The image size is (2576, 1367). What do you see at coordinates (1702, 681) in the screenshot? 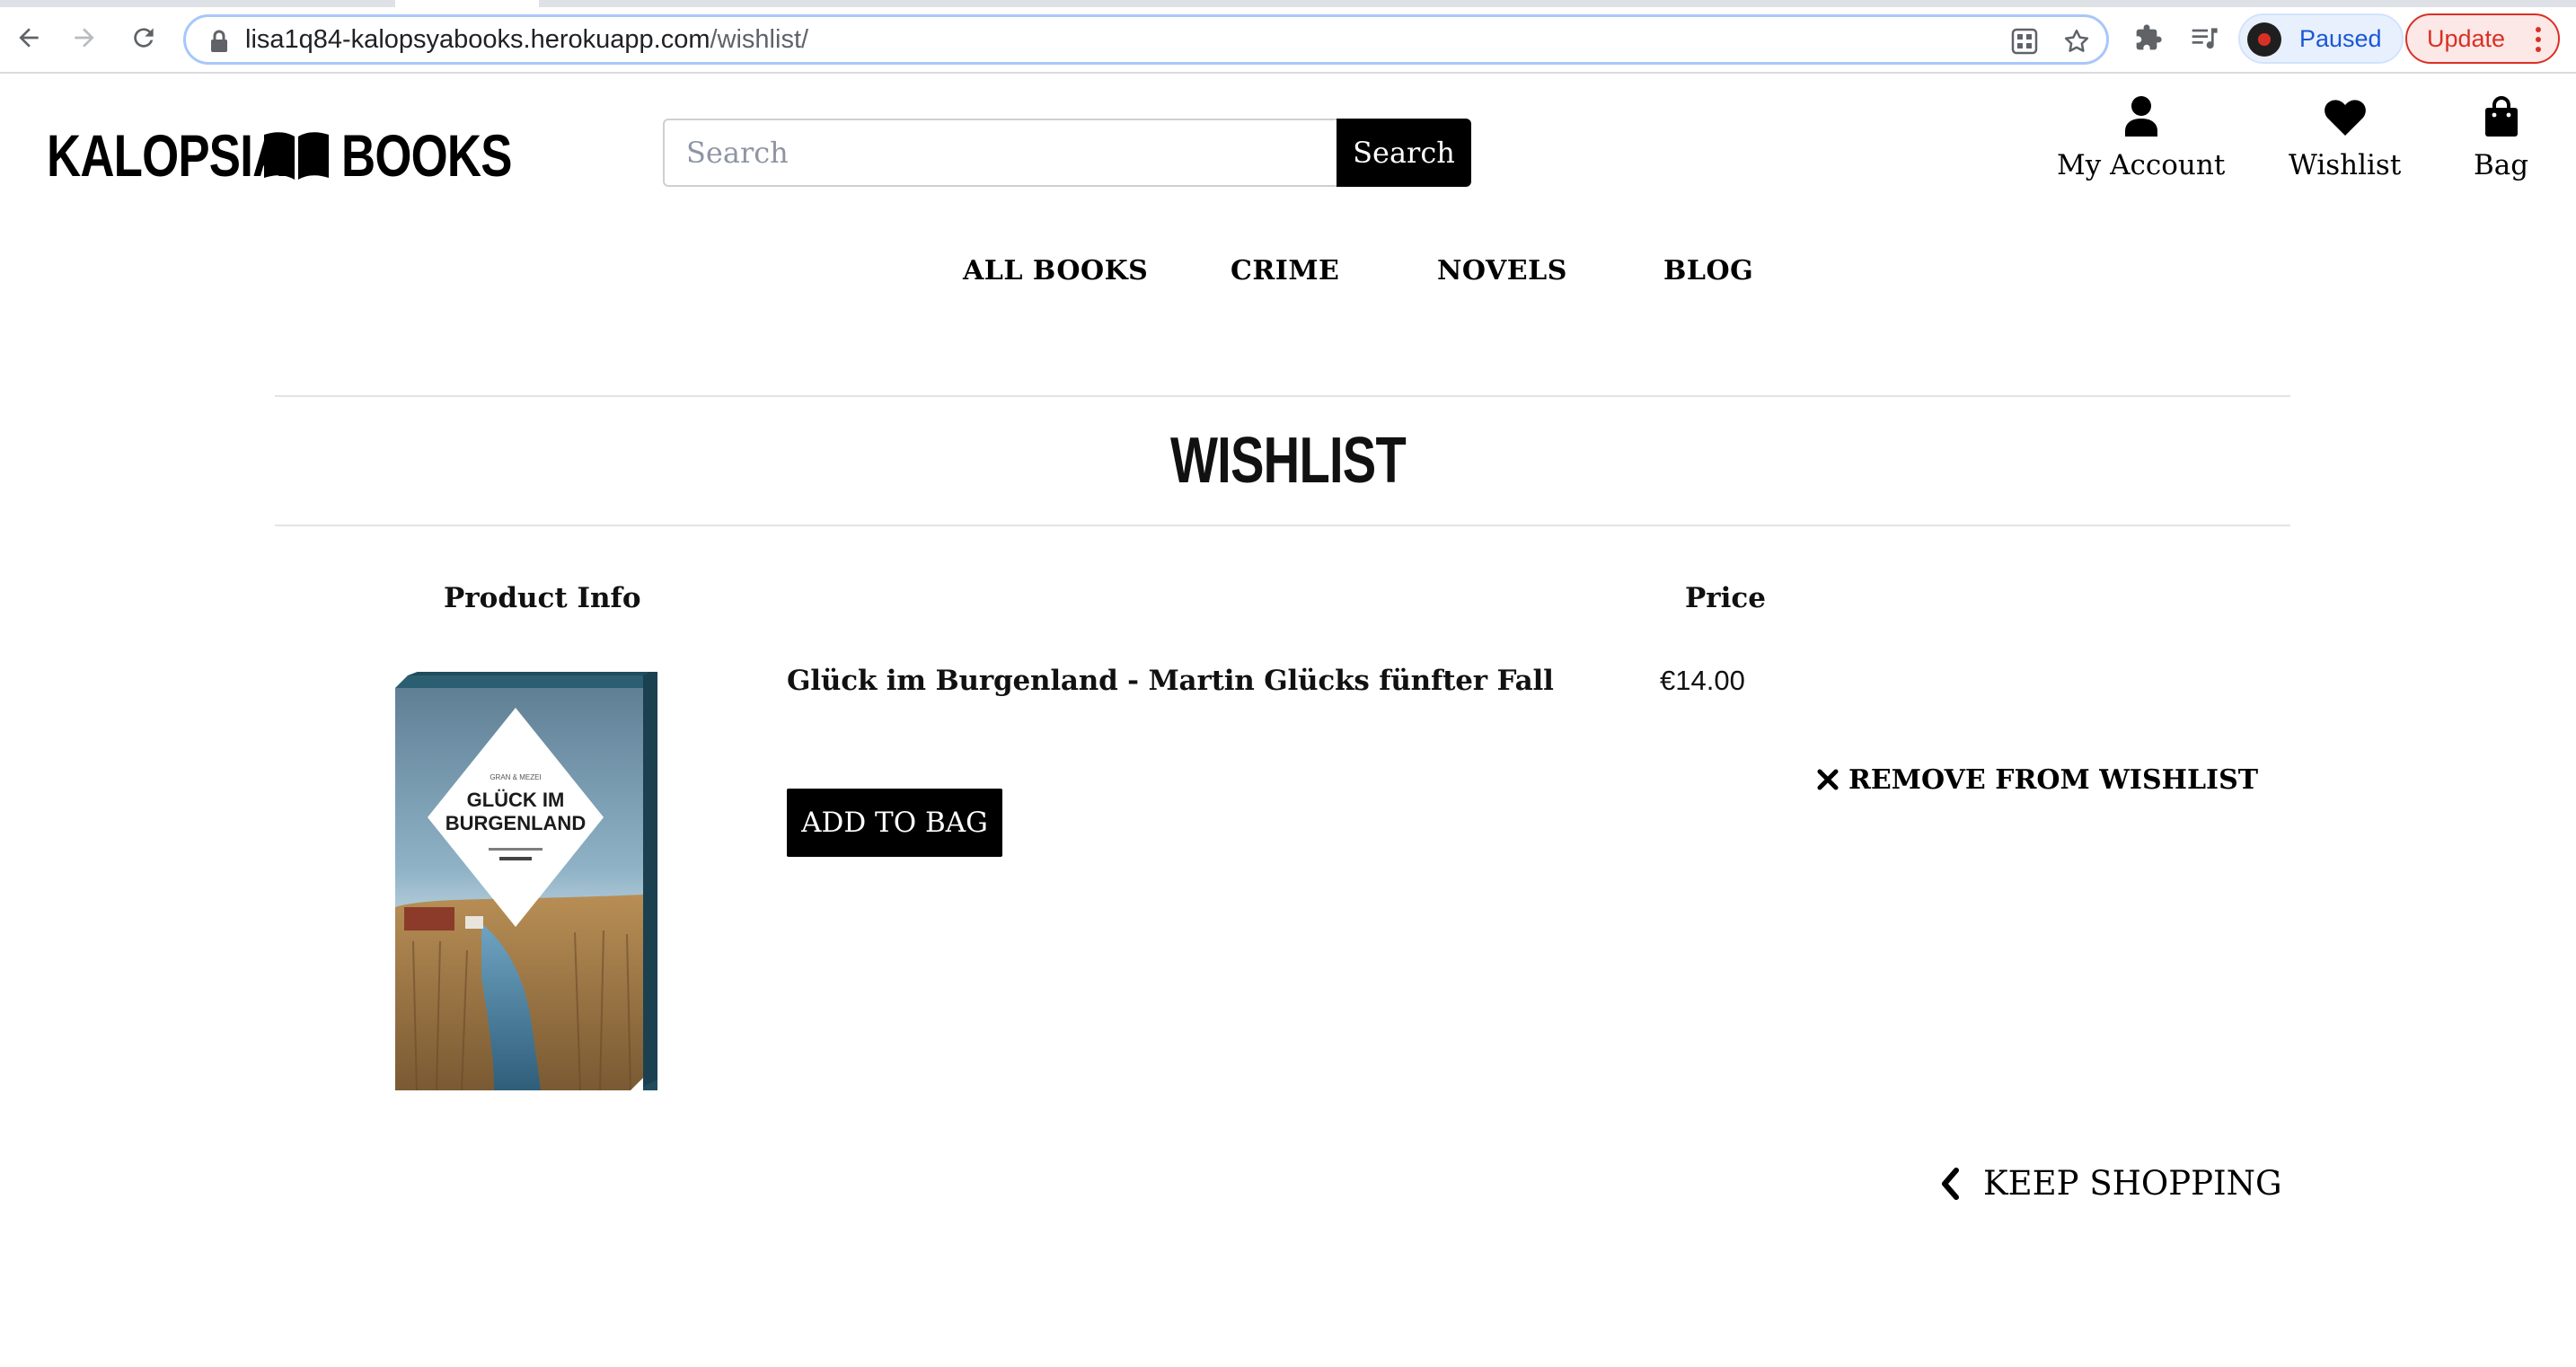
I see `product-price: €14.00` at bounding box center [1702, 681].